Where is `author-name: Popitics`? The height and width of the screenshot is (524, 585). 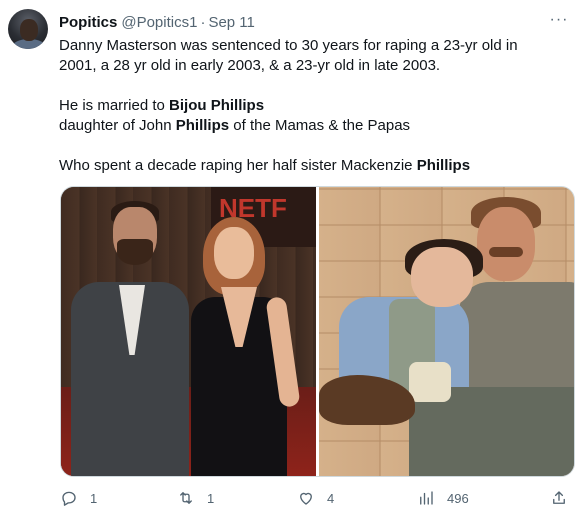
author-name: Popitics is located at coordinates (88, 22).